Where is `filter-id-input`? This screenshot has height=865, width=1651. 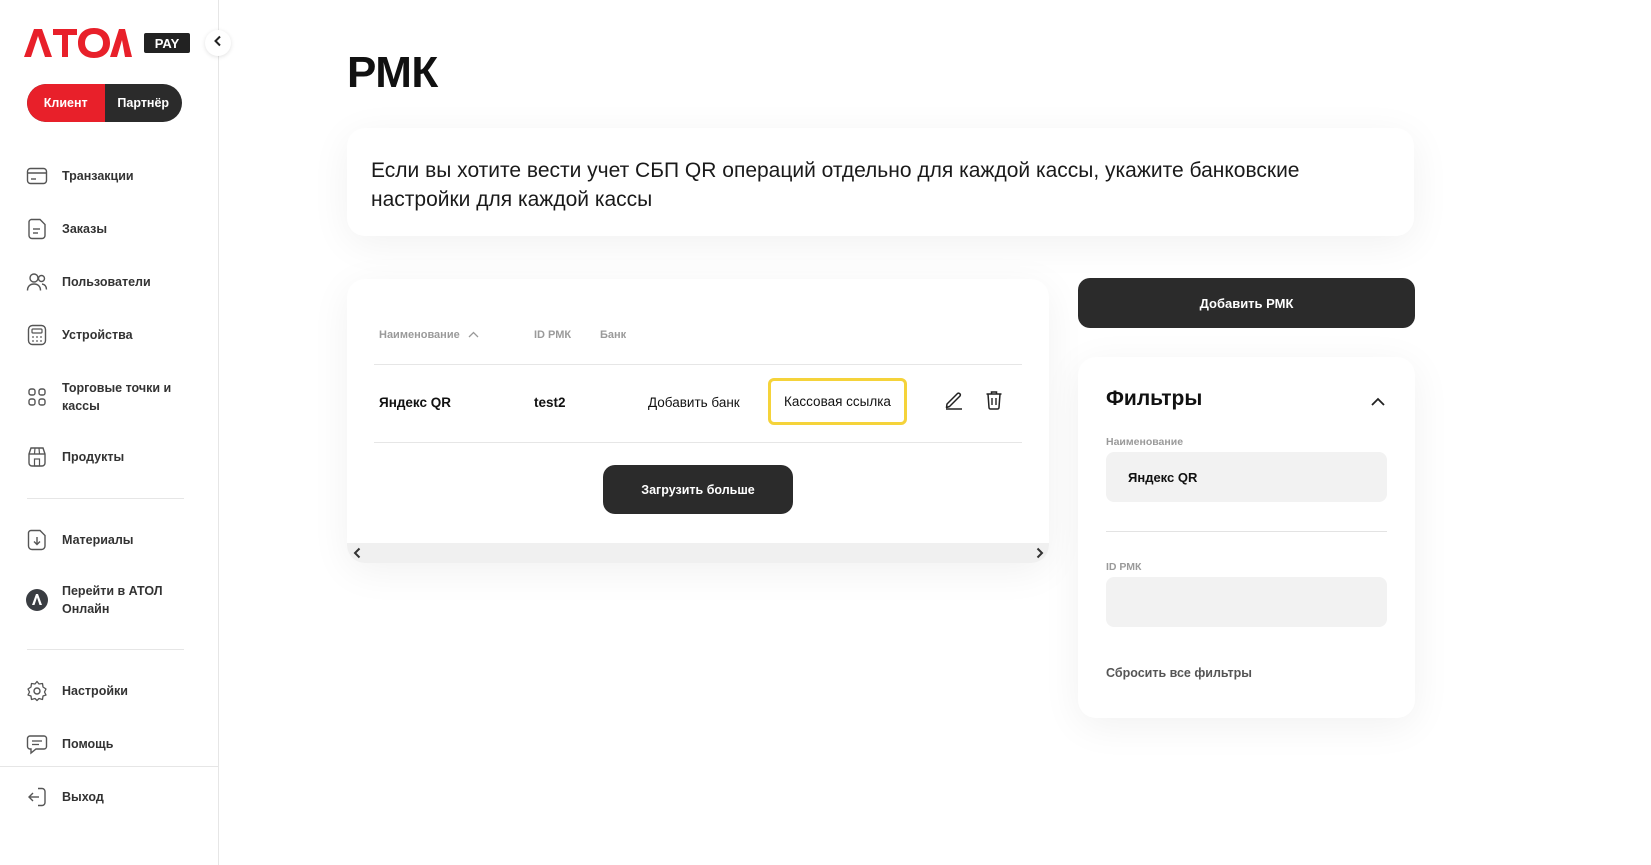 filter-id-input is located at coordinates (1246, 602).